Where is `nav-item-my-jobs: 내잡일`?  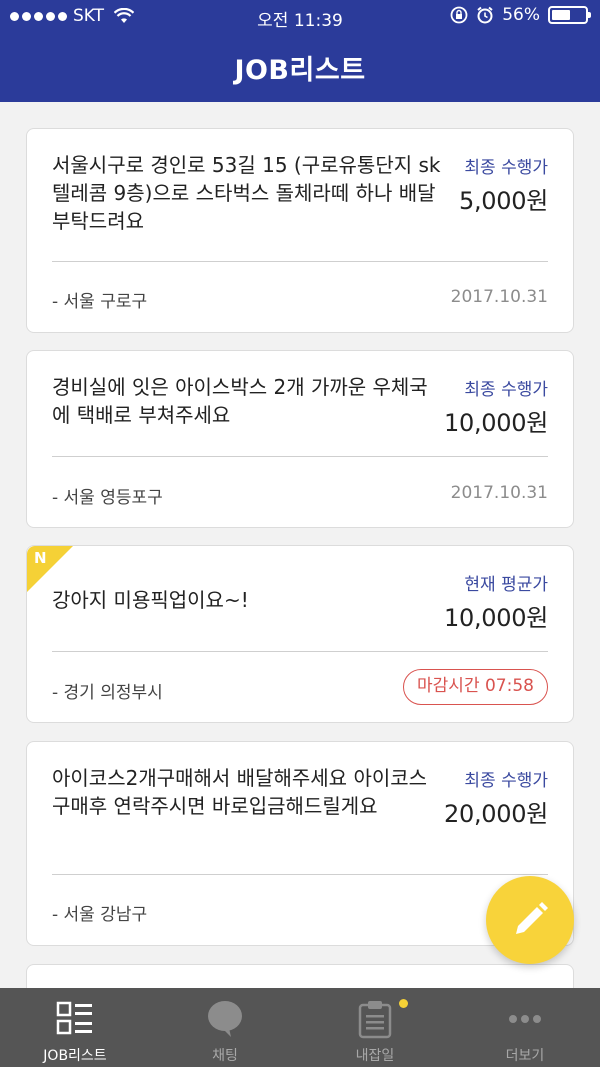 nav-item-my-jobs: 내잡일 is located at coordinates (375, 1027).